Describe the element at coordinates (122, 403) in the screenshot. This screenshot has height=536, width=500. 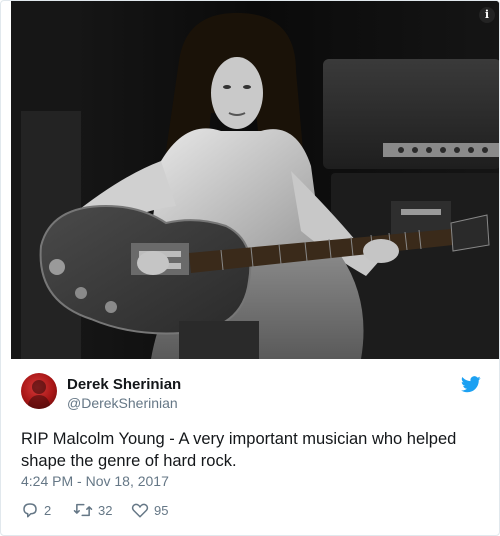
I see `author-username: @DerekSherinian` at that location.